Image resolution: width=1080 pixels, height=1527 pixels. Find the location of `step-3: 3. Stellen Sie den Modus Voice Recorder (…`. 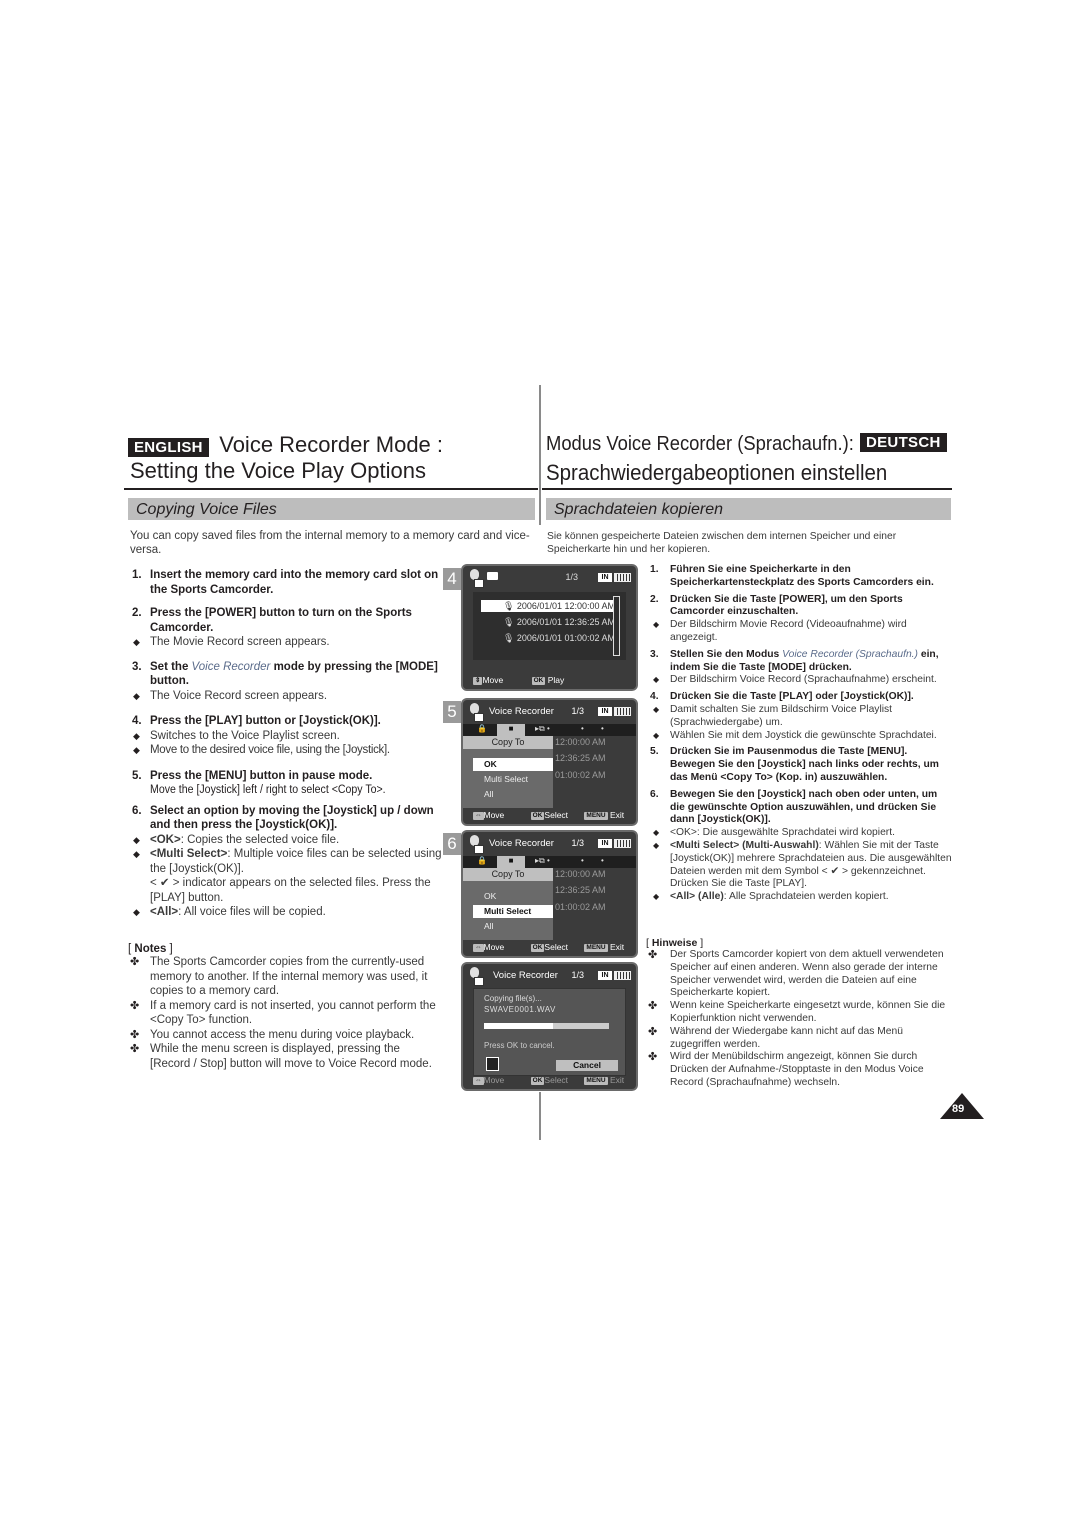

step-3: 3. Stellen Sie den Modus Voice Recorder (… is located at coordinates (794, 660).